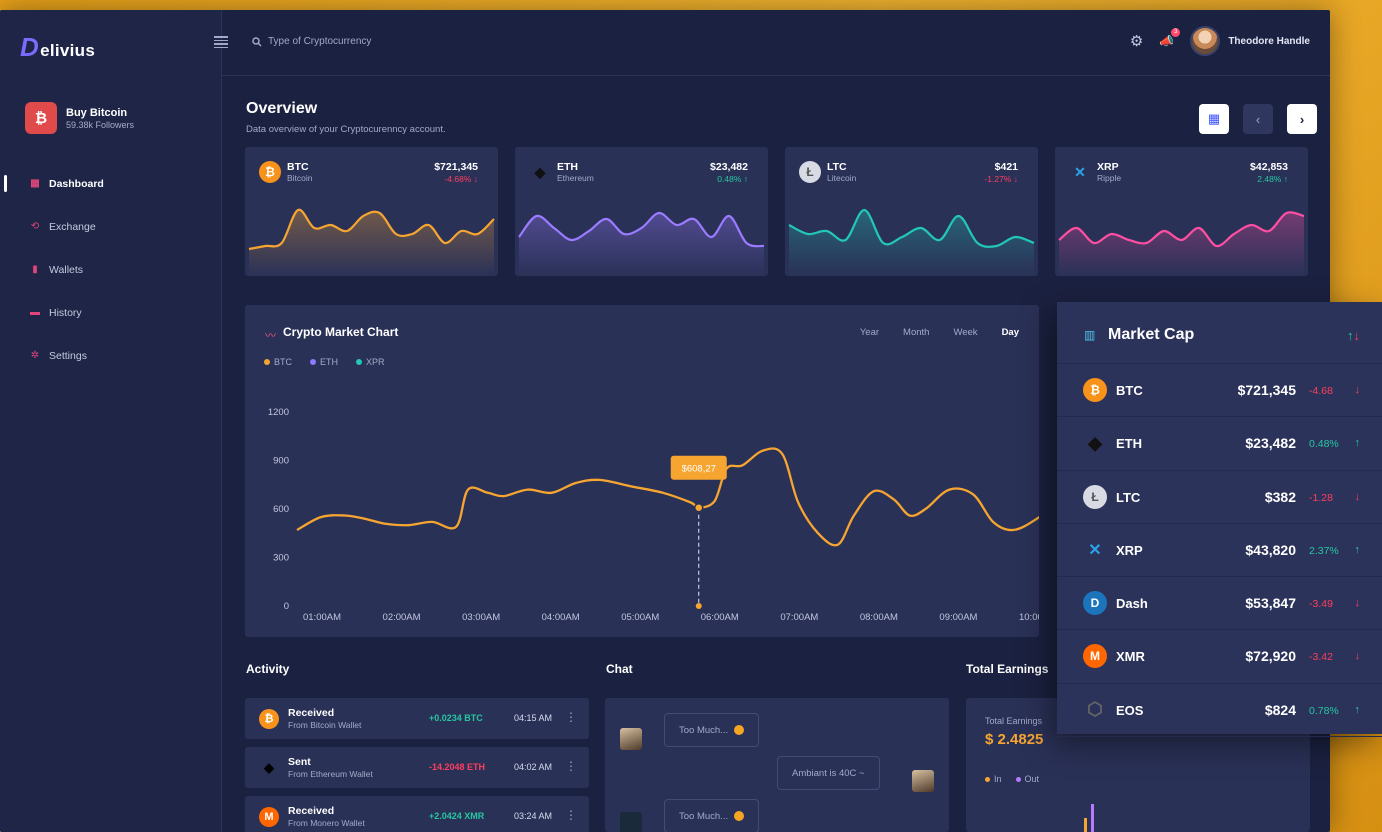 The height and width of the screenshot is (832, 1382). I want to click on xmr-coin-icon: M, so click(1095, 656).